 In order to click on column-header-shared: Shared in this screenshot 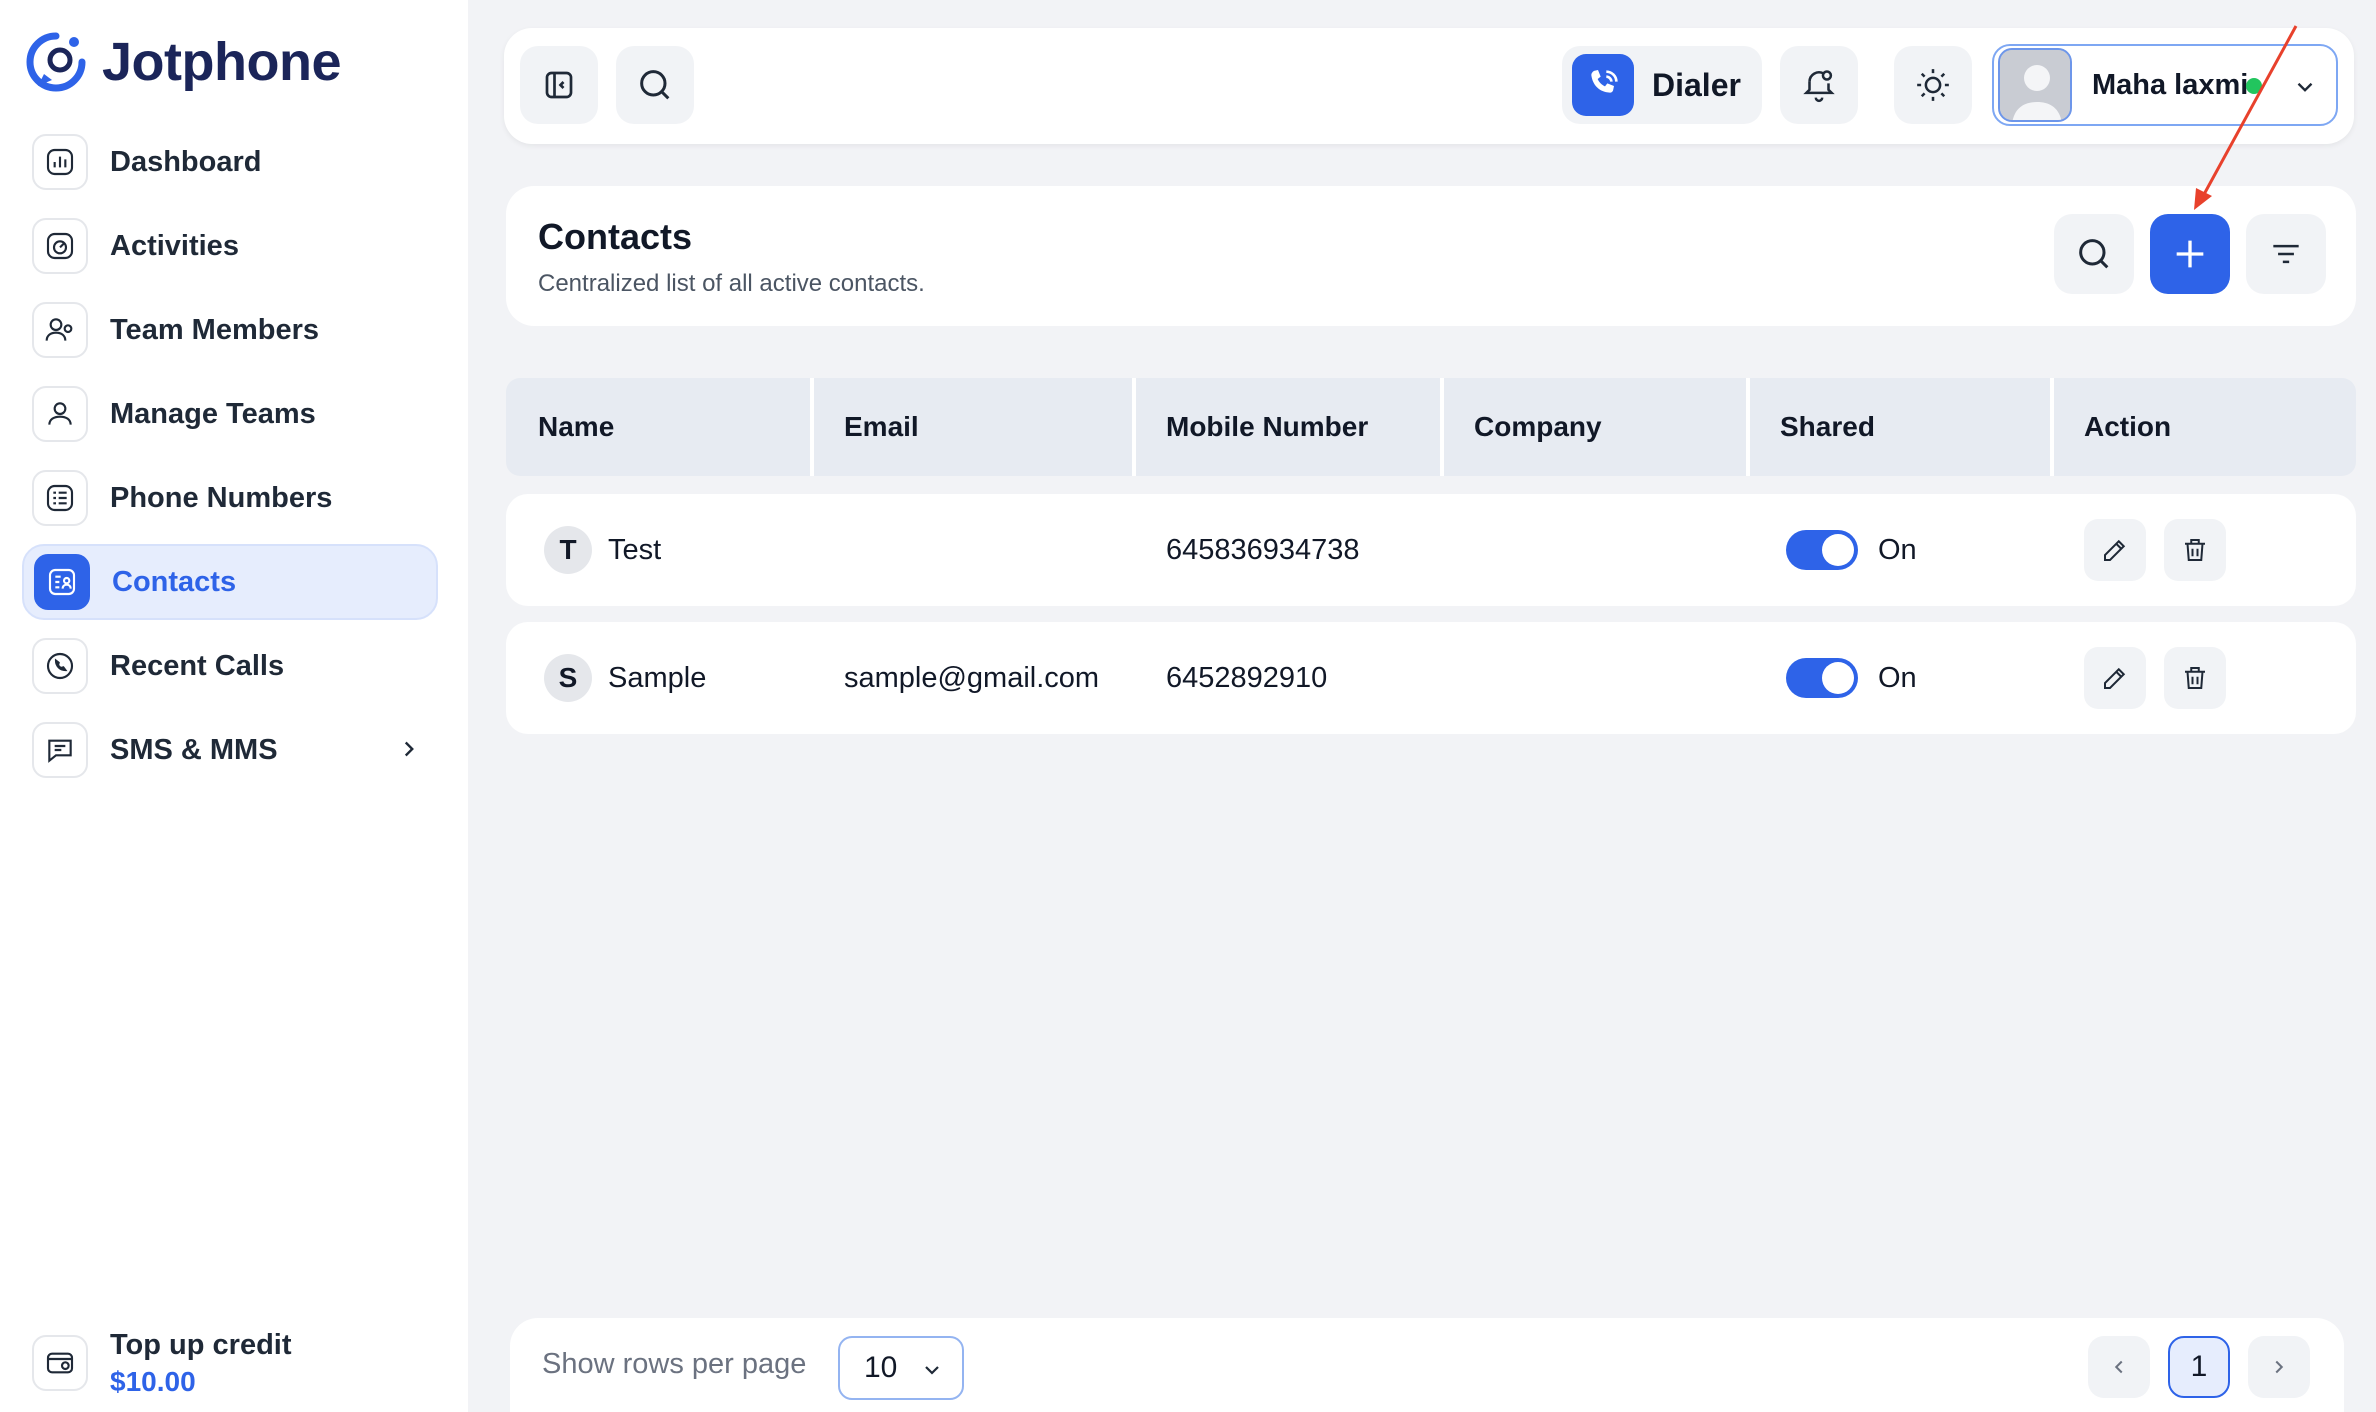, I will do `click(1898, 427)`.